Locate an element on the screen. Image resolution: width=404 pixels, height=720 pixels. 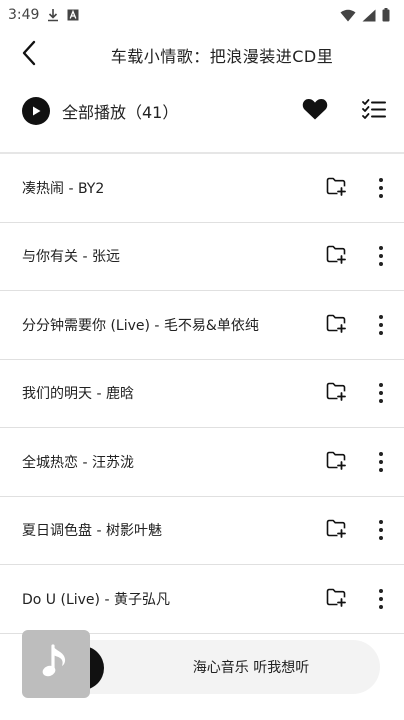
mini-player-bar: 海心音乐 听我想听 is located at coordinates (221, 667).